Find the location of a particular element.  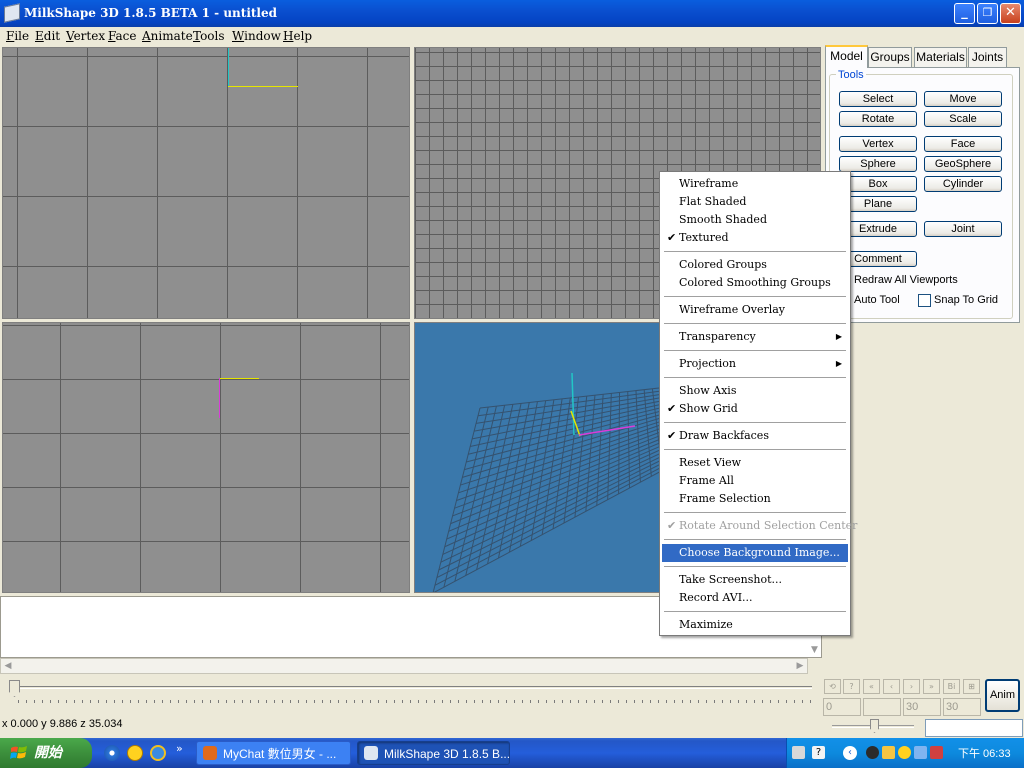

menu-item-wireframe: Wireframe is located at coordinates (755, 184).